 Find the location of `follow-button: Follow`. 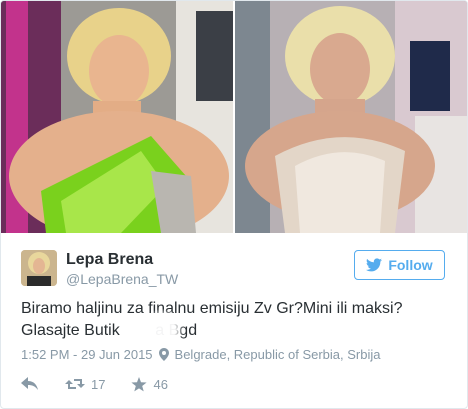

follow-button: Follow is located at coordinates (399, 265).